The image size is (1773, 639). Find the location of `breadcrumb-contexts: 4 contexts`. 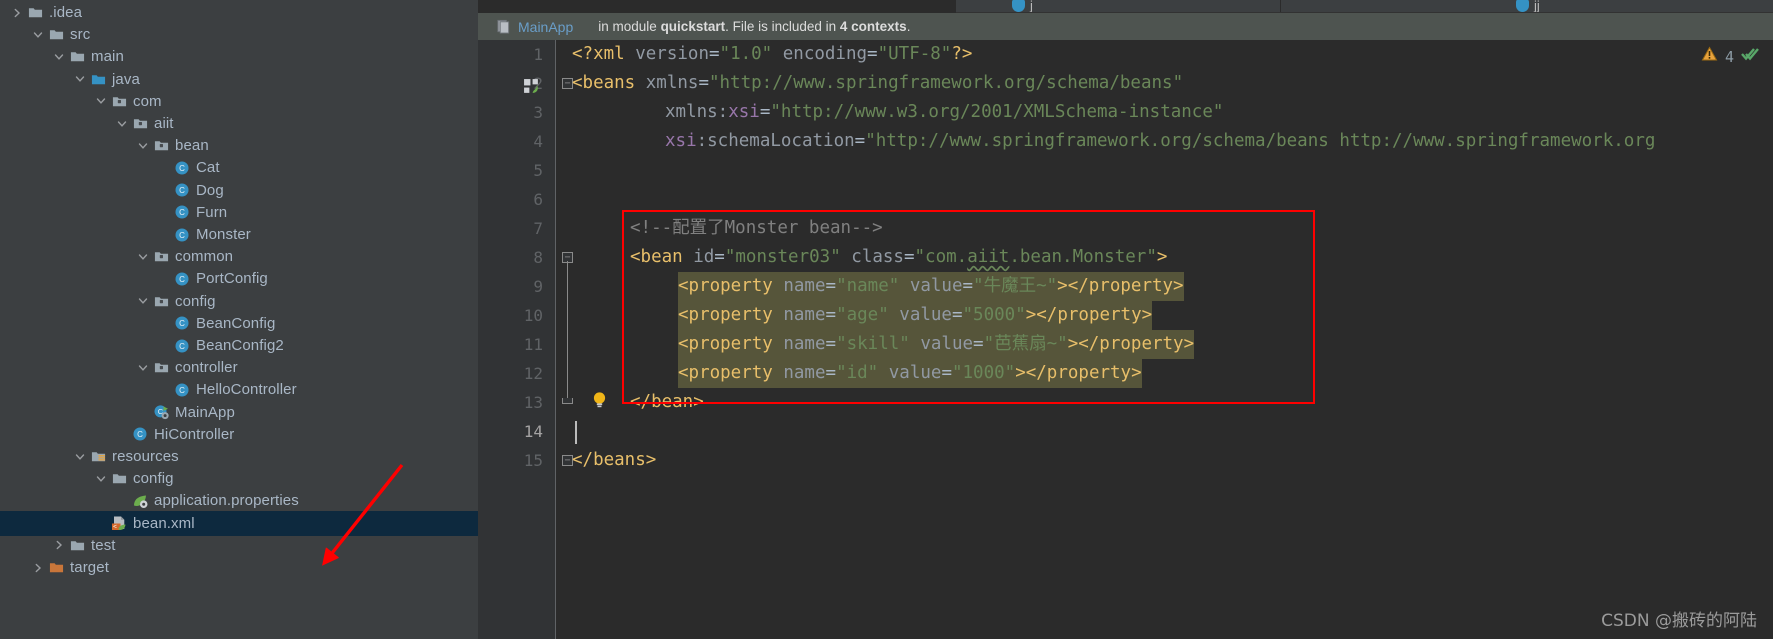

breadcrumb-contexts: 4 contexts is located at coordinates (873, 26).